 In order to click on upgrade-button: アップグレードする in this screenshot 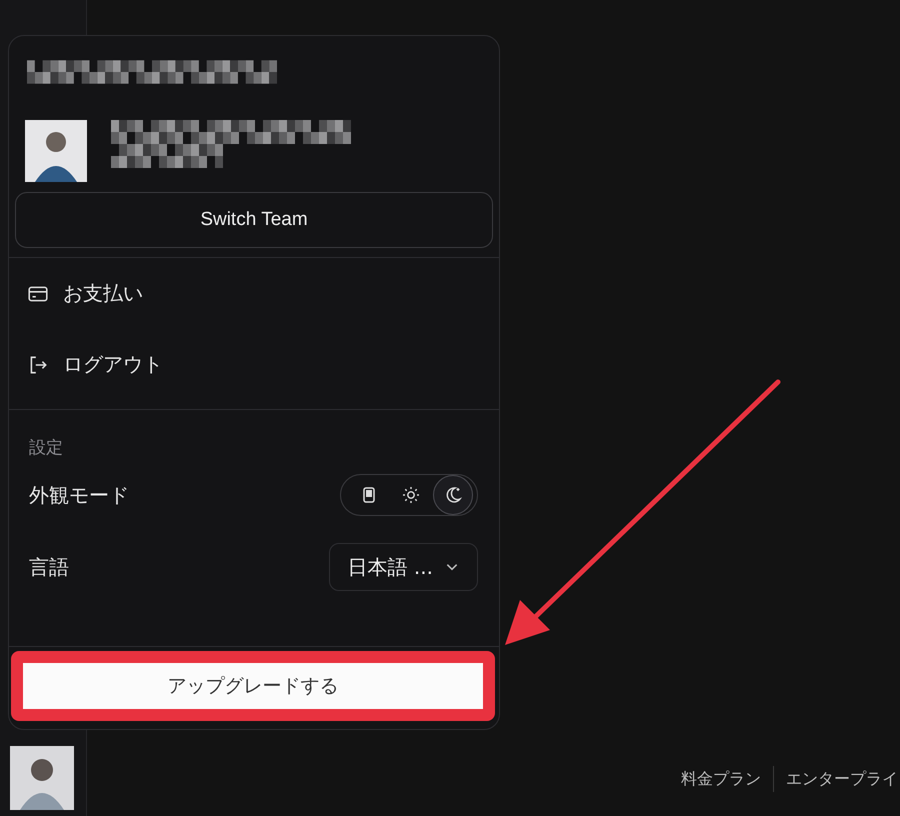, I will do `click(253, 686)`.